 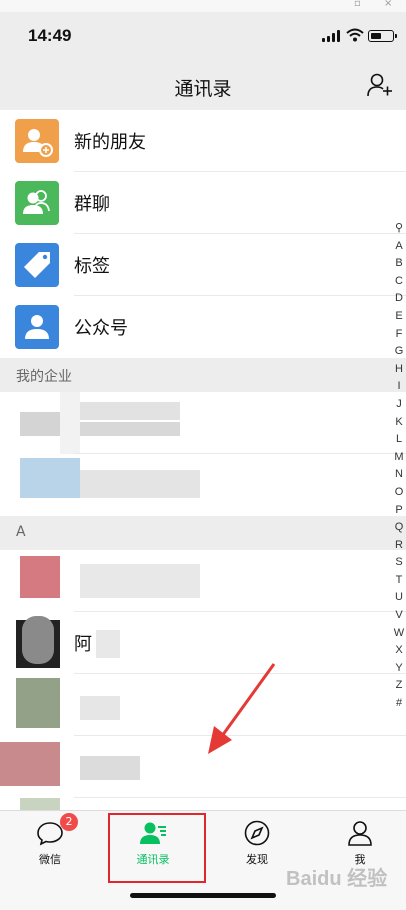 What do you see at coordinates (397, 387) in the screenshot?
I see `index-letter: I` at bounding box center [397, 387].